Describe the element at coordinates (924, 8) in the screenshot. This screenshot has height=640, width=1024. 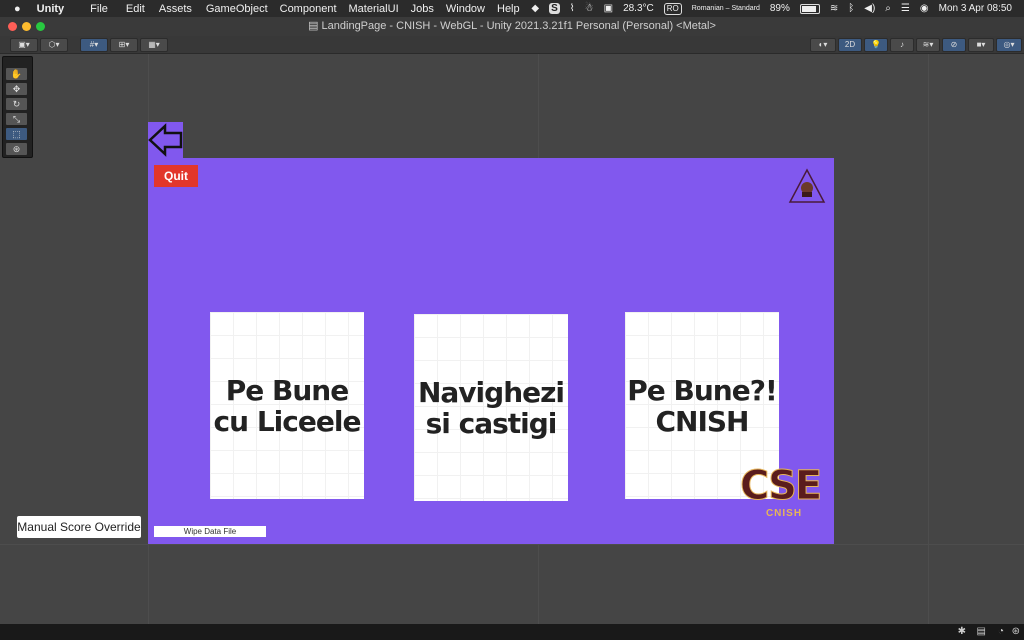
I see `siri-icon: ◉` at that location.